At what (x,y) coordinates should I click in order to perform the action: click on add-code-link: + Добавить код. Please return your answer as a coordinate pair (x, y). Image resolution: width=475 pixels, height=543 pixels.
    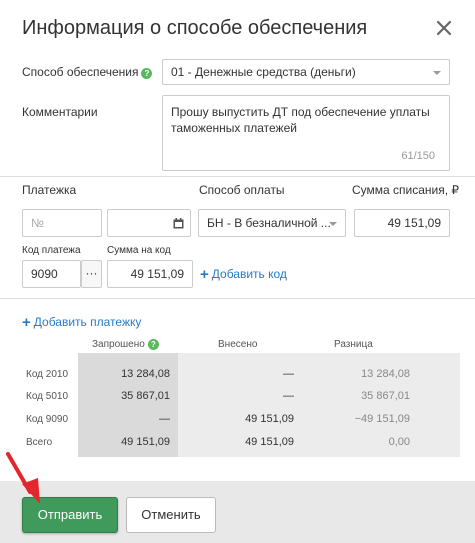
    Looking at the image, I should click on (243, 274).